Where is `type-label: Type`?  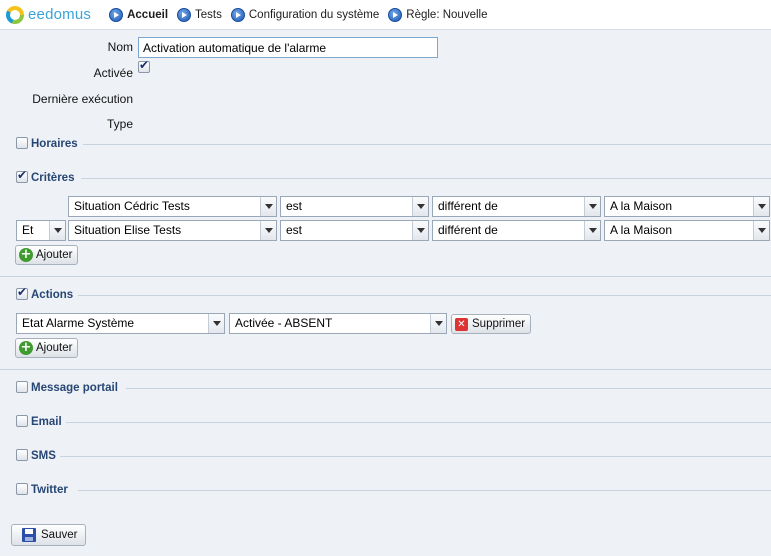 type-label: Type is located at coordinates (119, 124).